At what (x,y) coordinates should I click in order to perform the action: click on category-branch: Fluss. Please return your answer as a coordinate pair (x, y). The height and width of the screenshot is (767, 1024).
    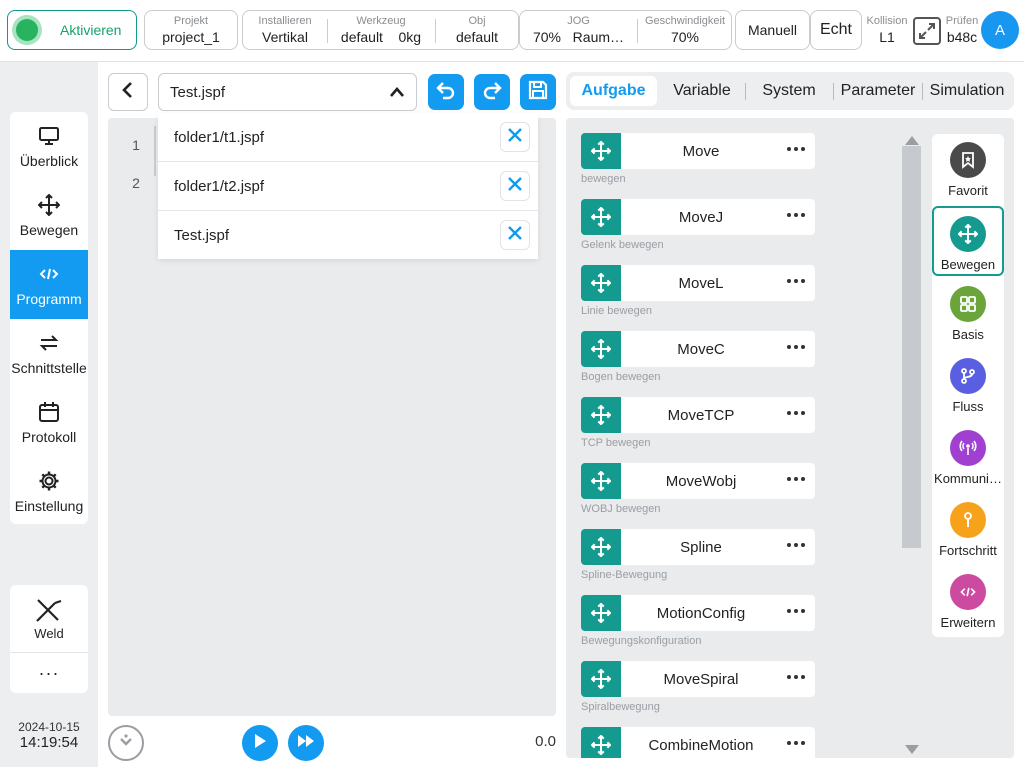
    Looking at the image, I should click on (968, 385).